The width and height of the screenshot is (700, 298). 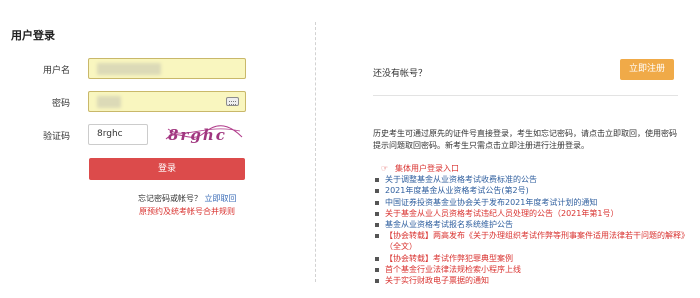 I want to click on news-item-text: 基金从业资格考试报名系统维护公告, so click(x=449, y=225).